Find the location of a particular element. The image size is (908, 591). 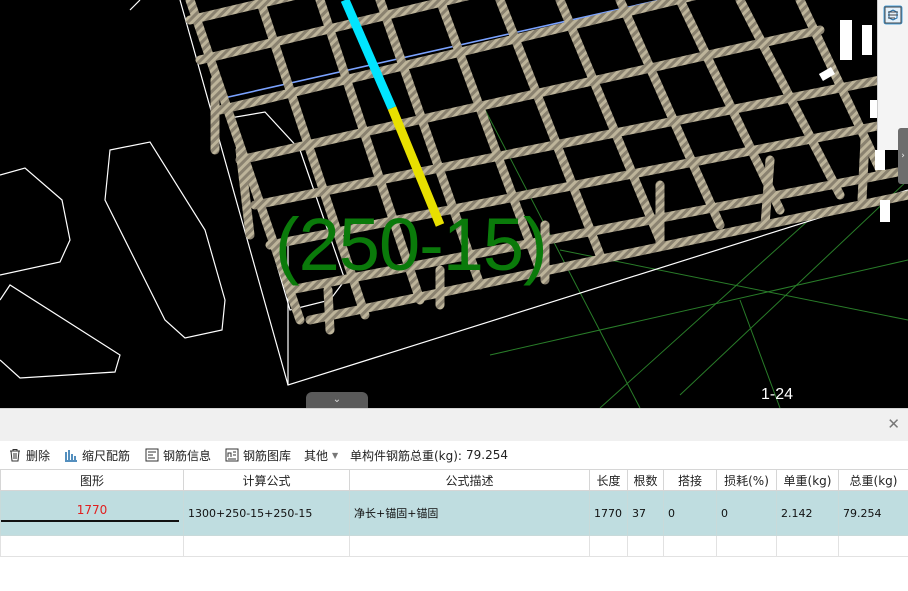

column-header: 单重(kg) is located at coordinates (807, 480).